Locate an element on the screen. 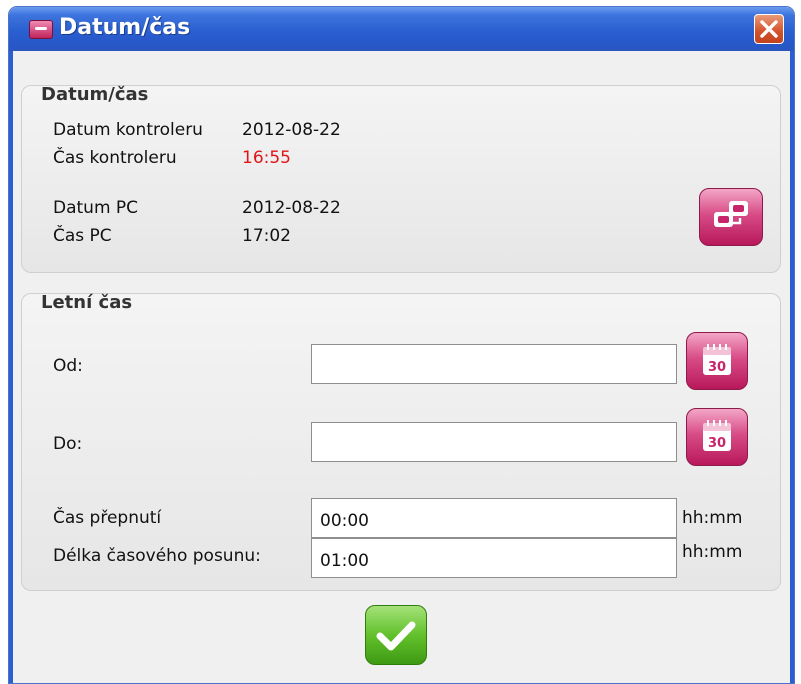 This screenshot has width=801, height=684. controller-time-value: 16:55 is located at coordinates (266, 158).